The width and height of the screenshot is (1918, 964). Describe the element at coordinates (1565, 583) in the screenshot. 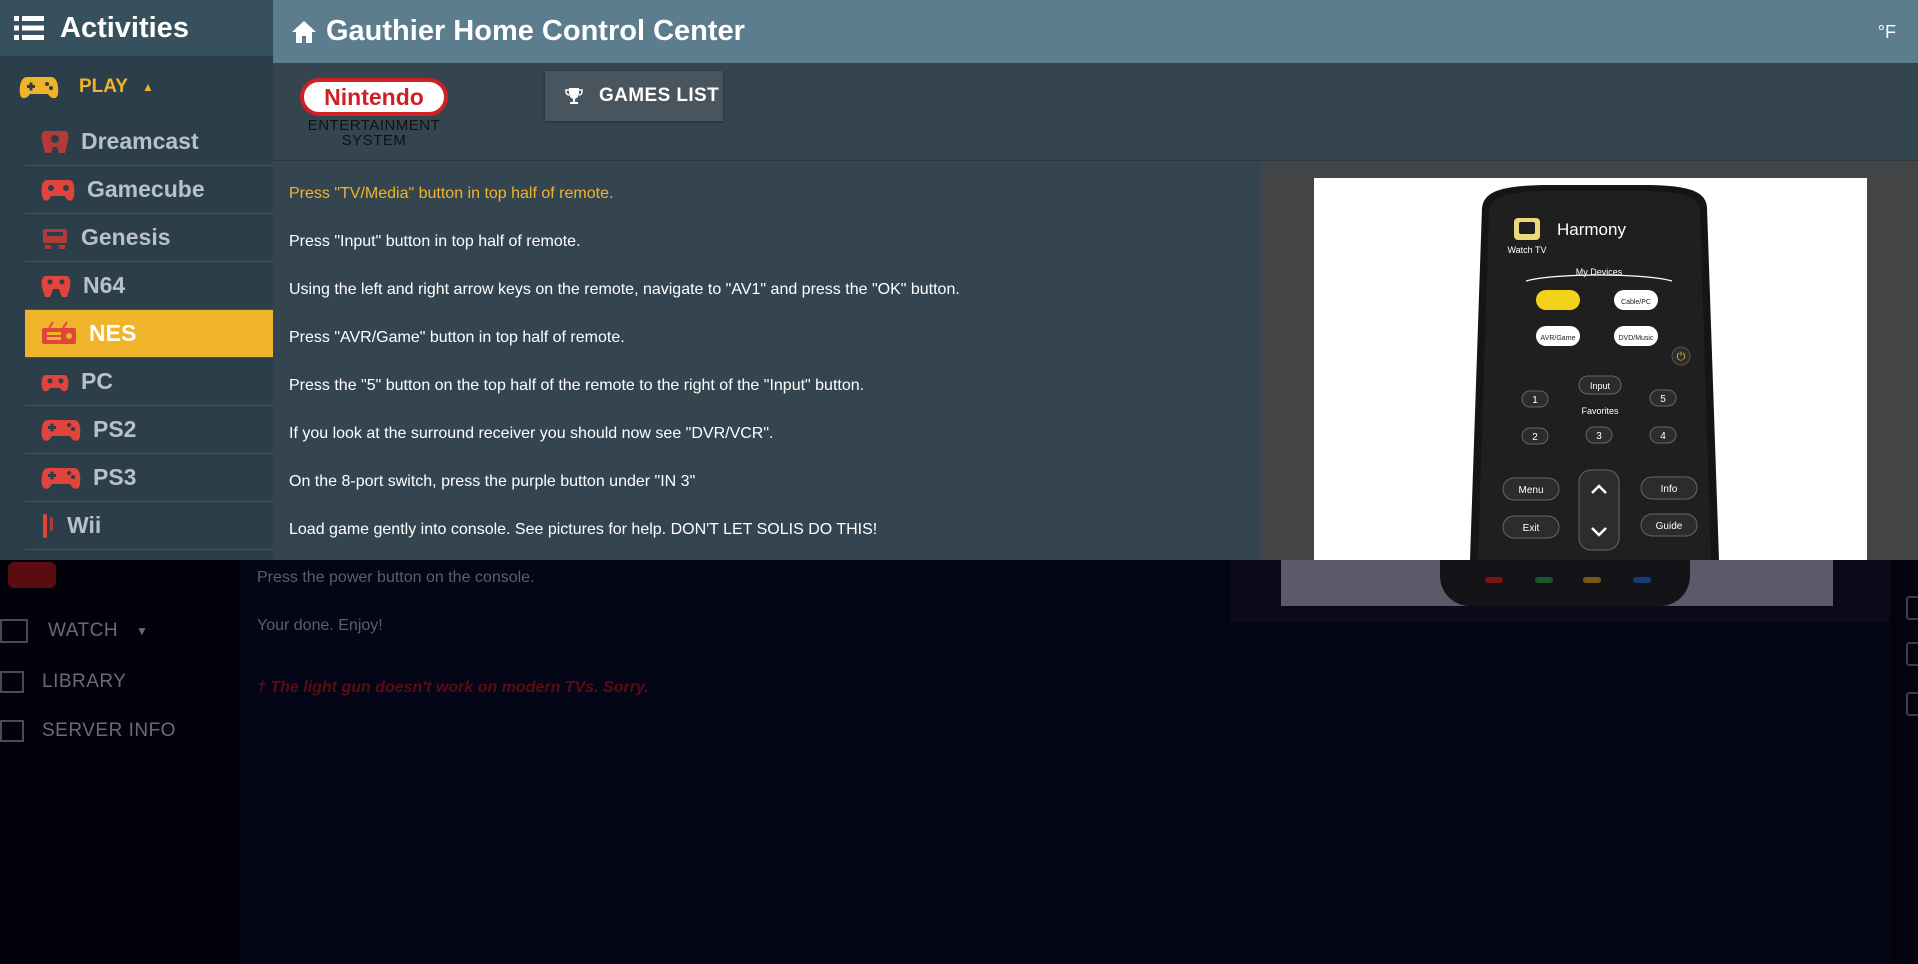

I see `background-remote-image` at that location.